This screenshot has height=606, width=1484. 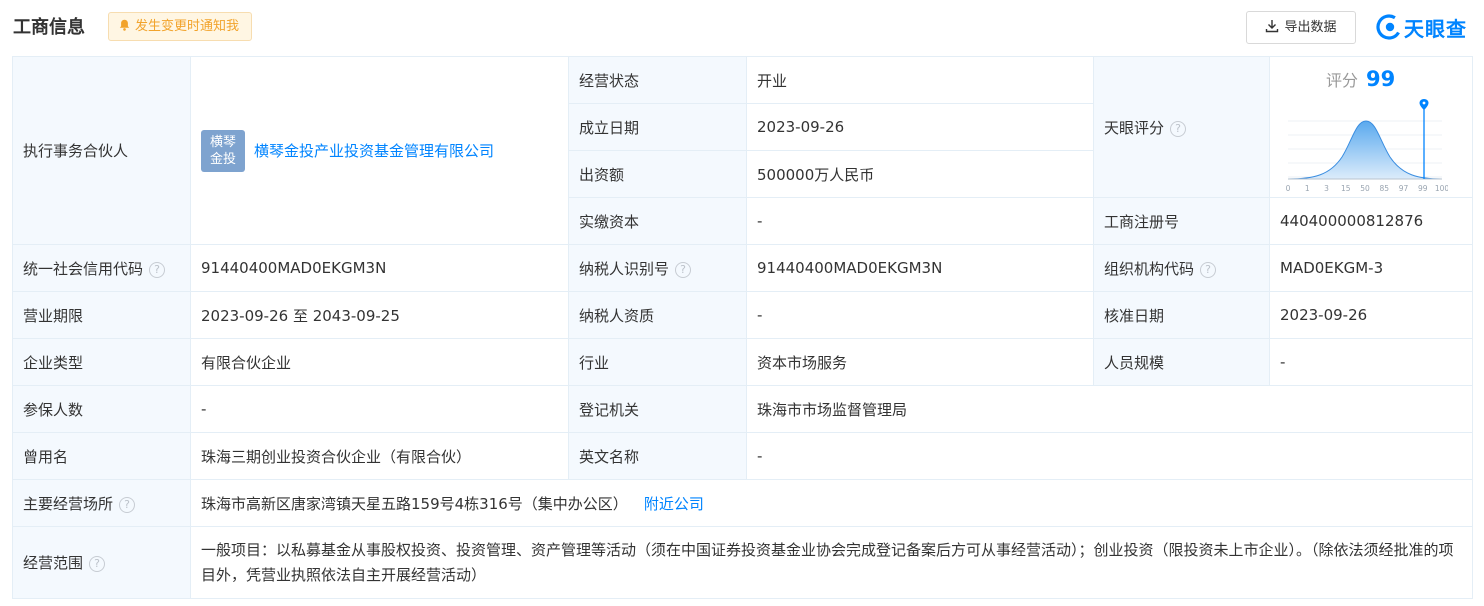 What do you see at coordinates (187, 26) in the screenshot?
I see `notify-label: 发生变更时通知我` at bounding box center [187, 26].